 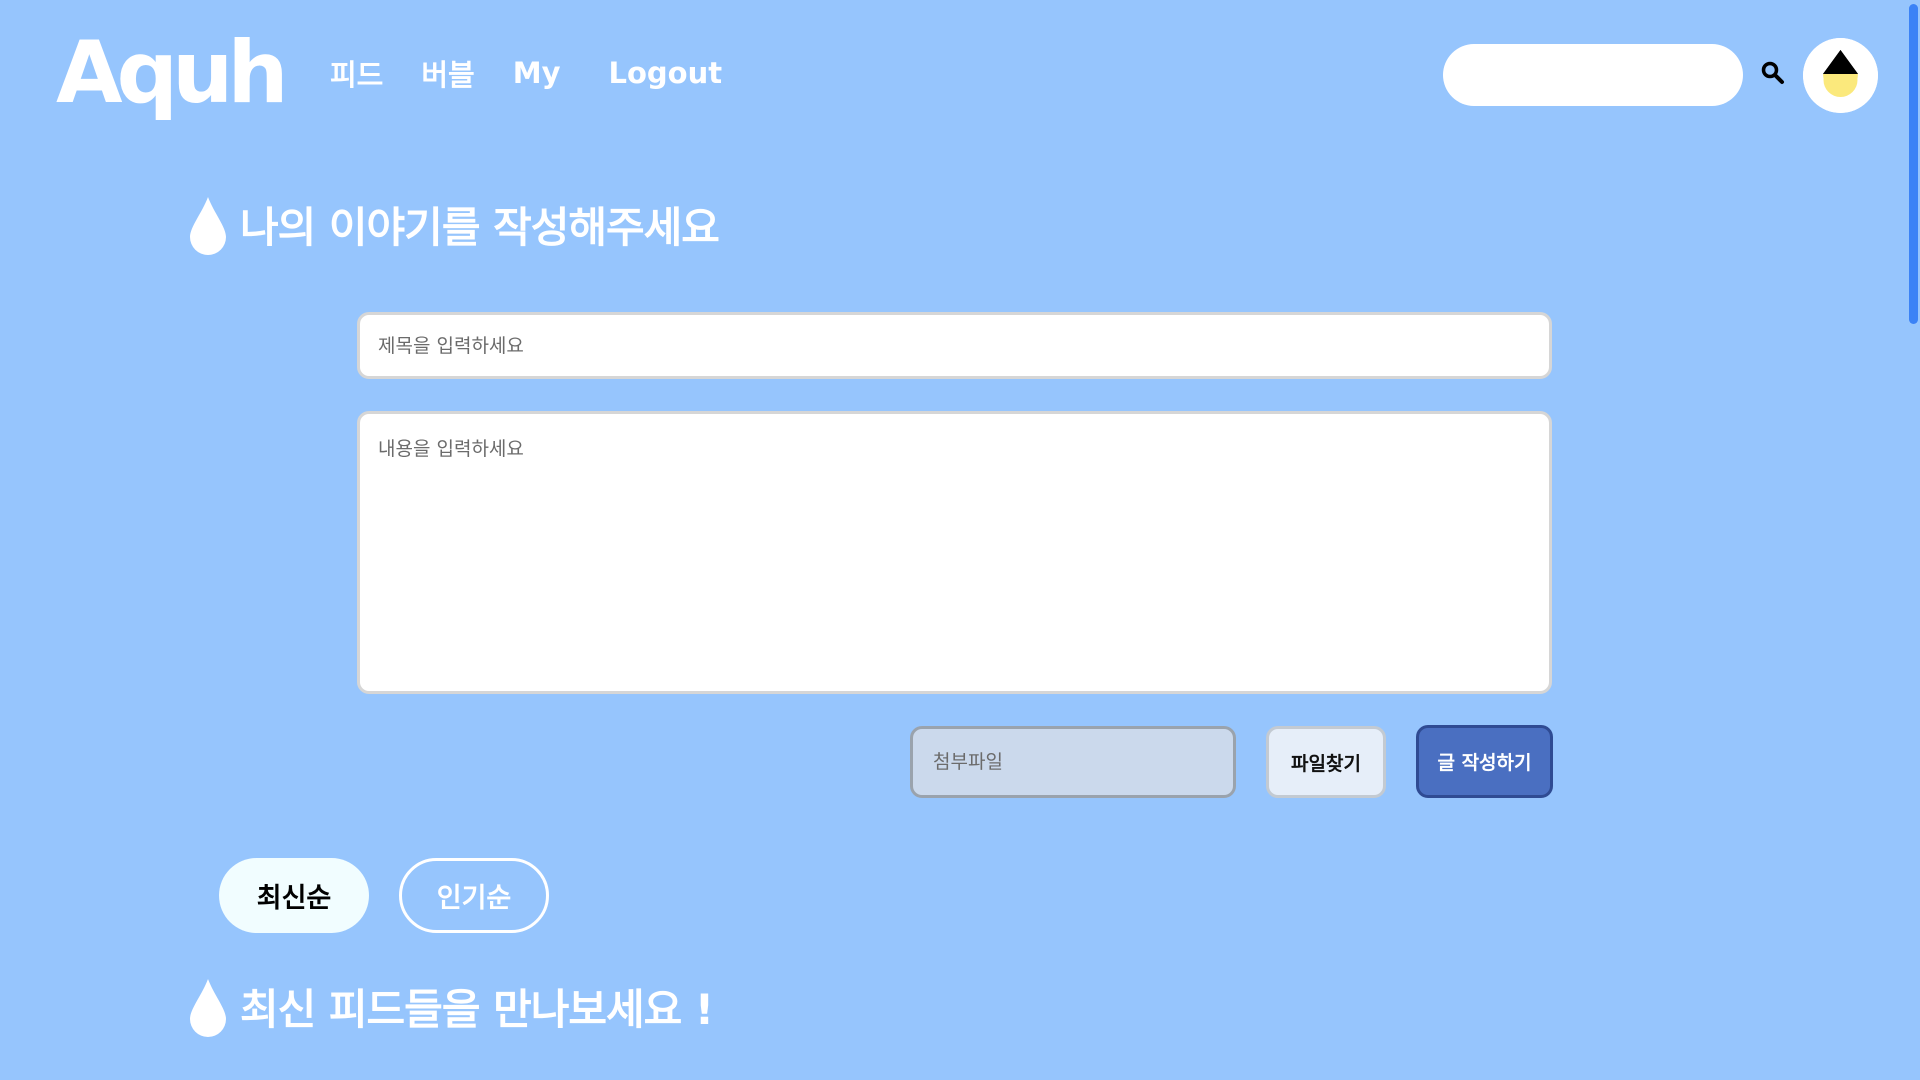 I want to click on write-section-heading: 나의 이야기를 작성해주세요, so click(x=454, y=224).